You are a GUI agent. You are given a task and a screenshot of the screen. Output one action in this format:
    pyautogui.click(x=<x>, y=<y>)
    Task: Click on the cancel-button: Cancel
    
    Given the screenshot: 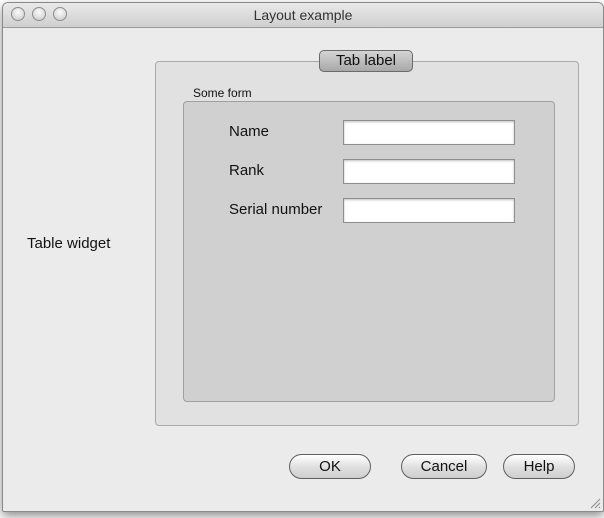 What is the action you would take?
    pyautogui.click(x=444, y=466)
    